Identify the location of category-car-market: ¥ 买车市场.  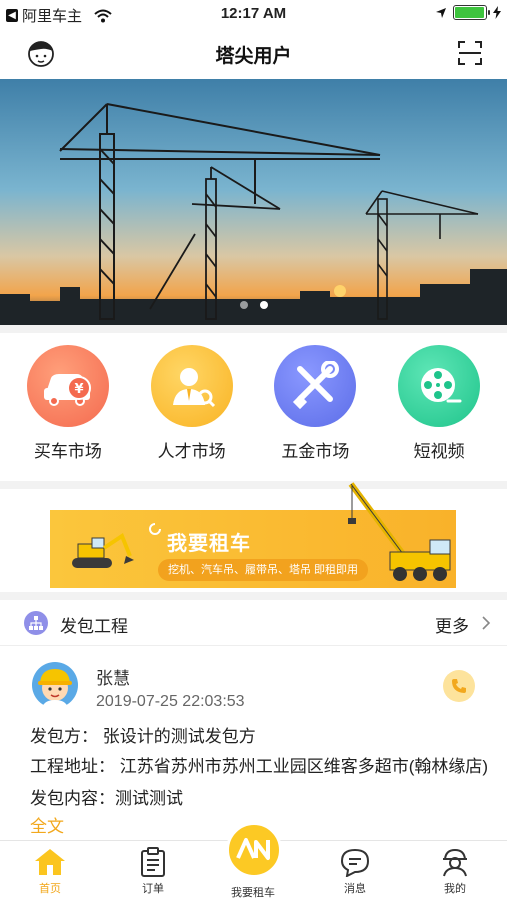
(68, 413).